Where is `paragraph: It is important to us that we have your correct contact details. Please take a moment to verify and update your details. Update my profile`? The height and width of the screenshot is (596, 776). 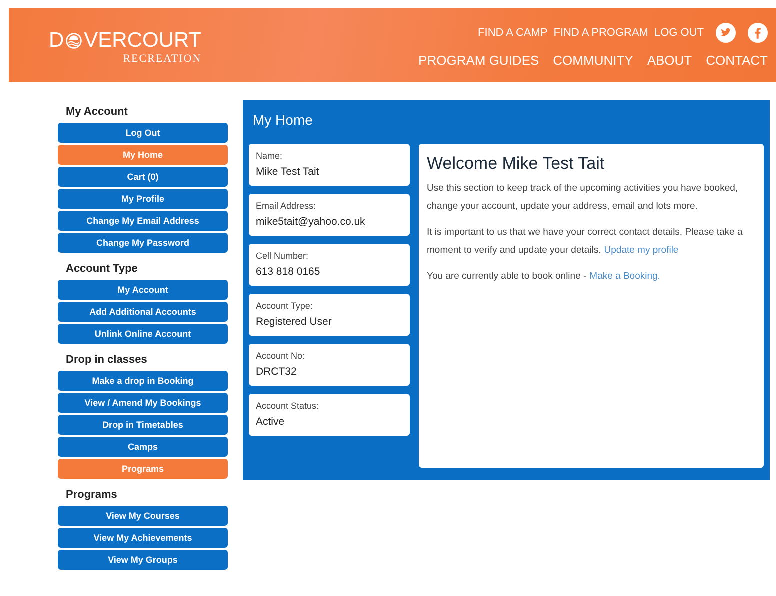 paragraph: It is important to us that we have your correct contact details. Please take a moment to verify and update your details. Update my profile is located at coordinates (585, 242).